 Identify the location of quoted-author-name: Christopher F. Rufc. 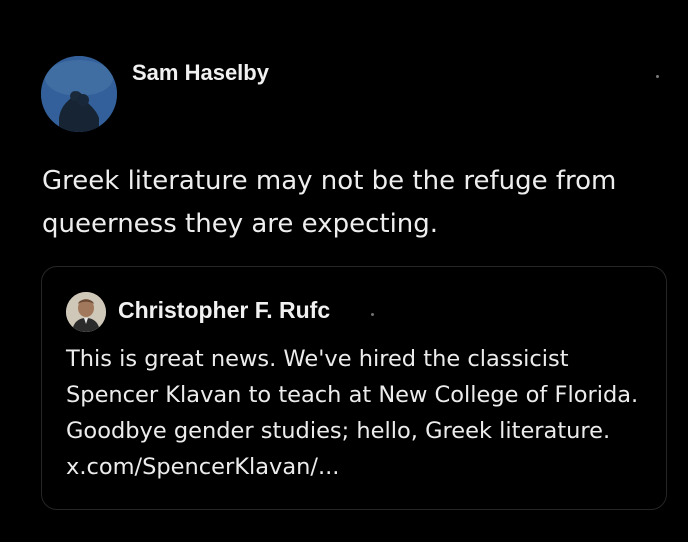
(224, 310).